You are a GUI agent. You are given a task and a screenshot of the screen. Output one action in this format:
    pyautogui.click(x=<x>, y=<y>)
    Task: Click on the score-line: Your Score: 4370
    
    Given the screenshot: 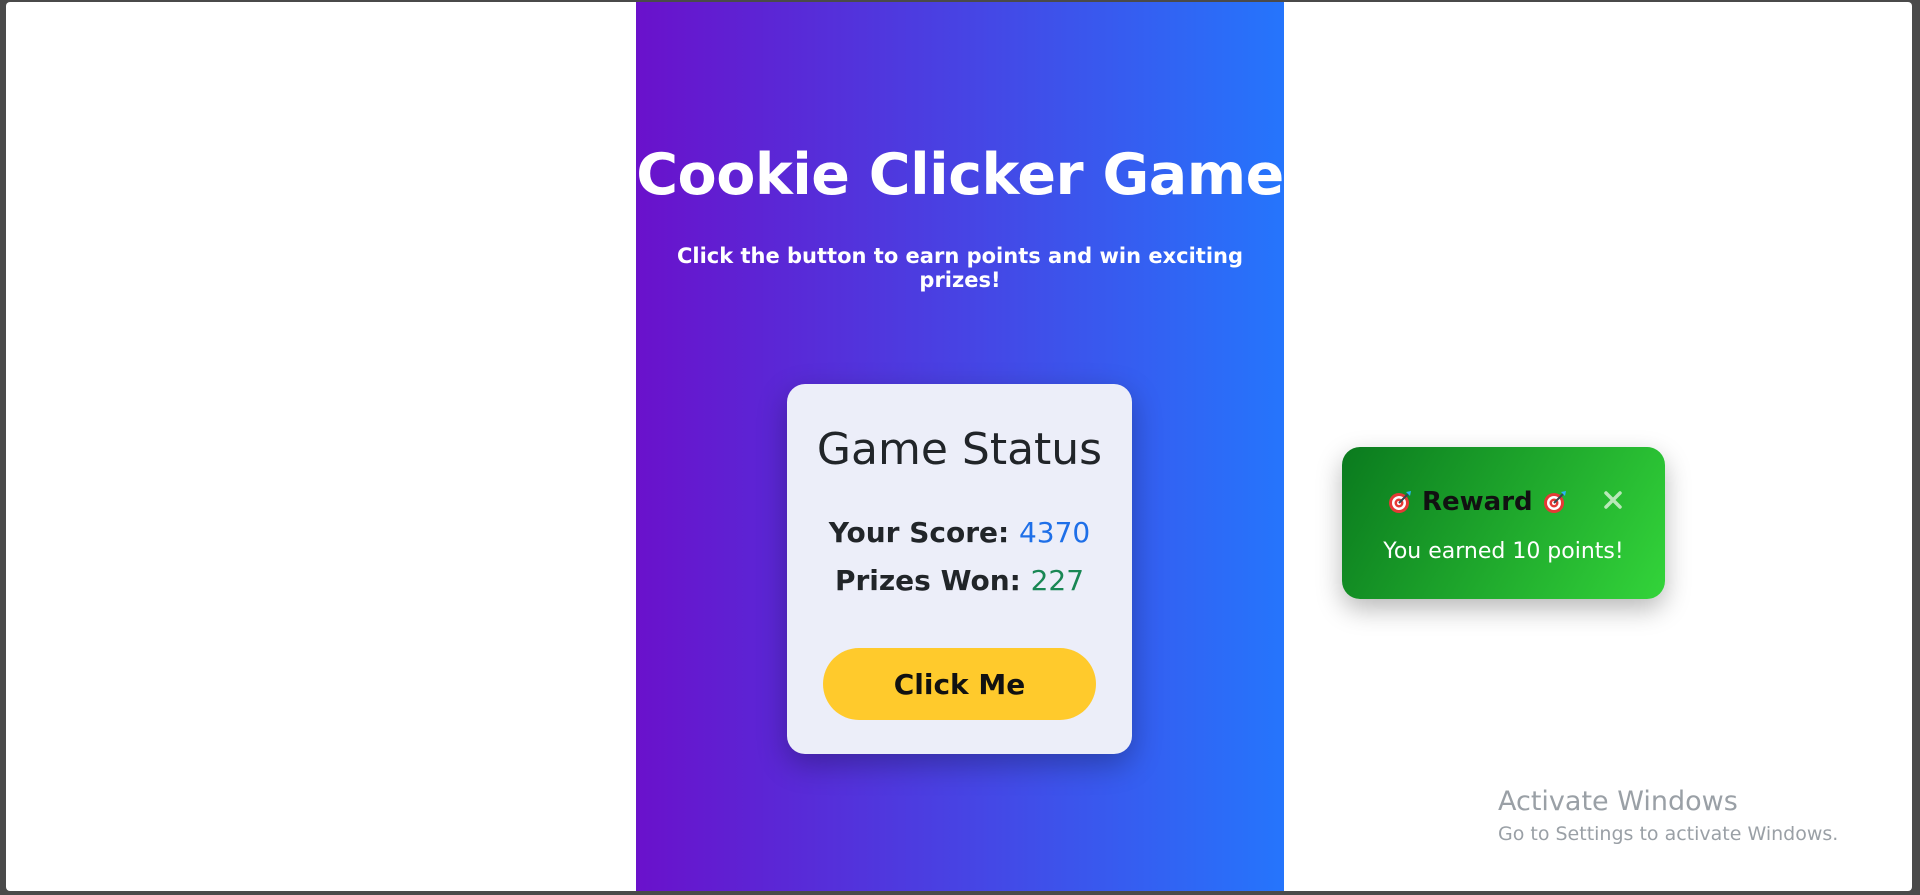 What is the action you would take?
    pyautogui.click(x=959, y=532)
    